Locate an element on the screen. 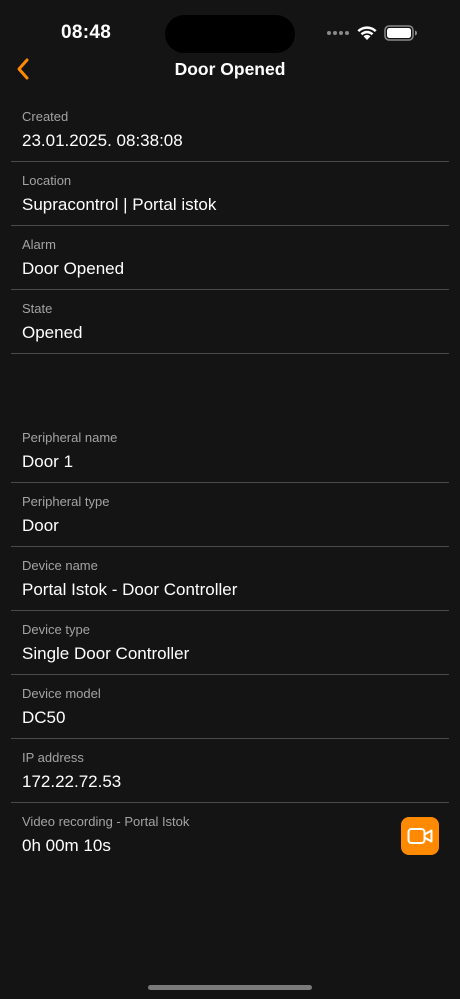 This screenshot has height=999, width=460. detail-row-location: Location Supracontrol | Portal istok is located at coordinates (230, 194).